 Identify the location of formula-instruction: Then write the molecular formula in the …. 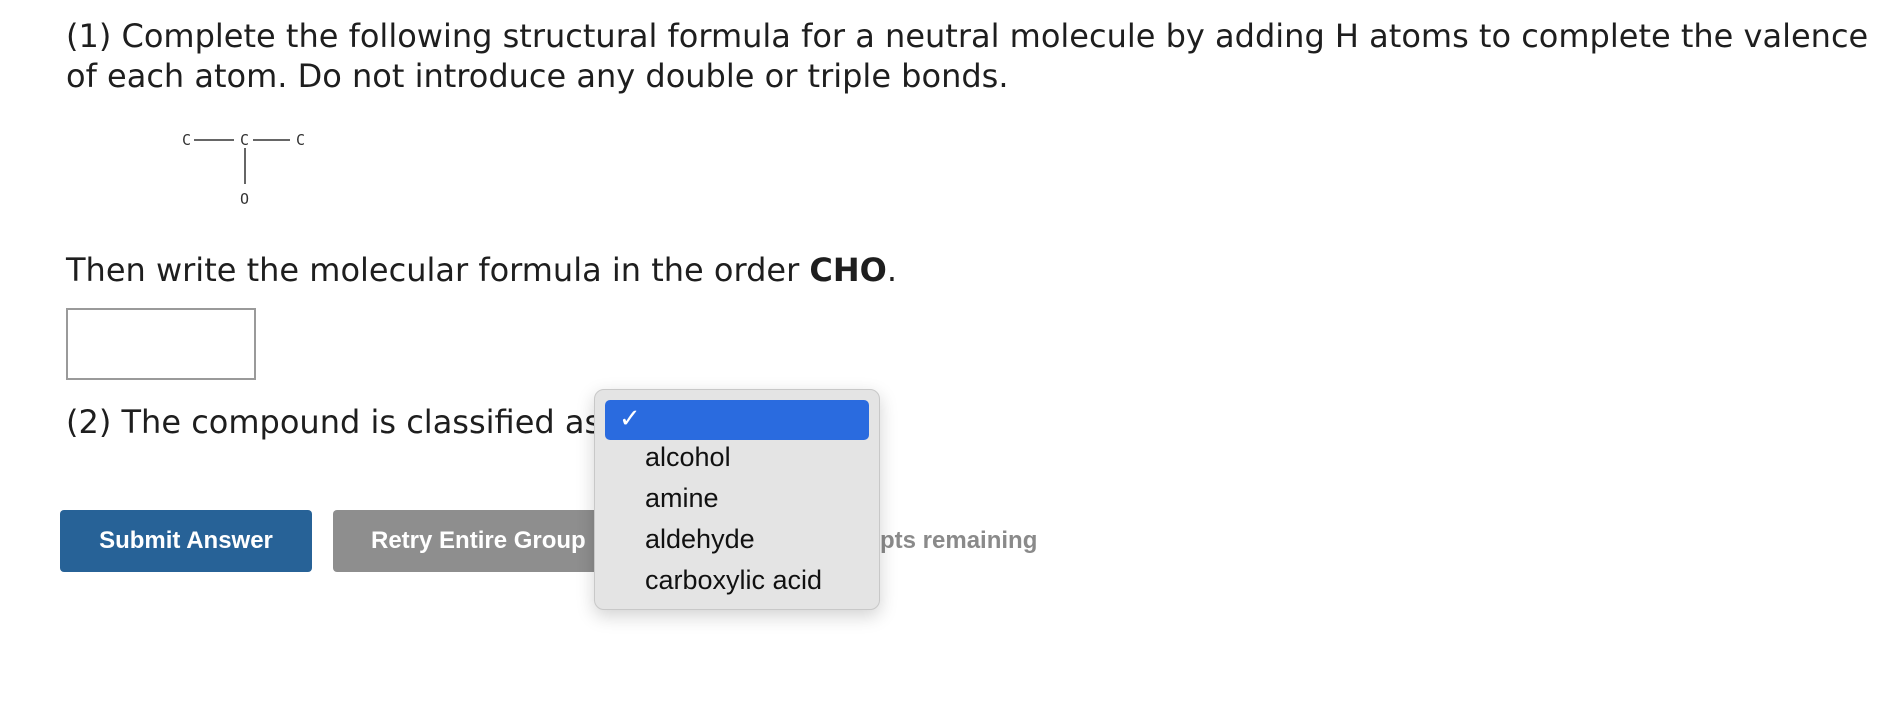
(481, 270).